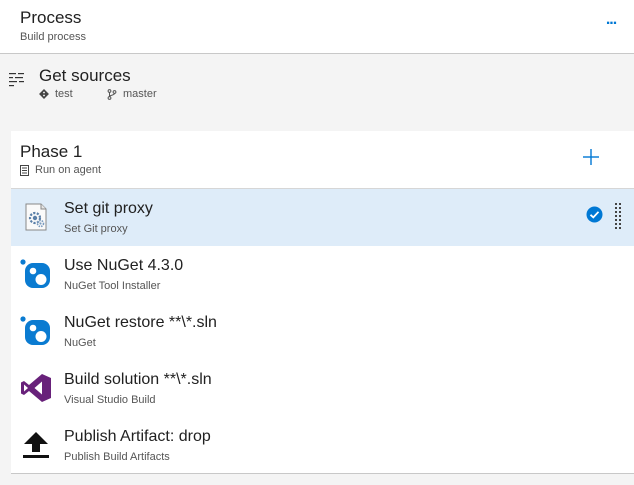 This screenshot has width=634, height=485. What do you see at coordinates (36, 388) in the screenshot?
I see `visual-studio-icon` at bounding box center [36, 388].